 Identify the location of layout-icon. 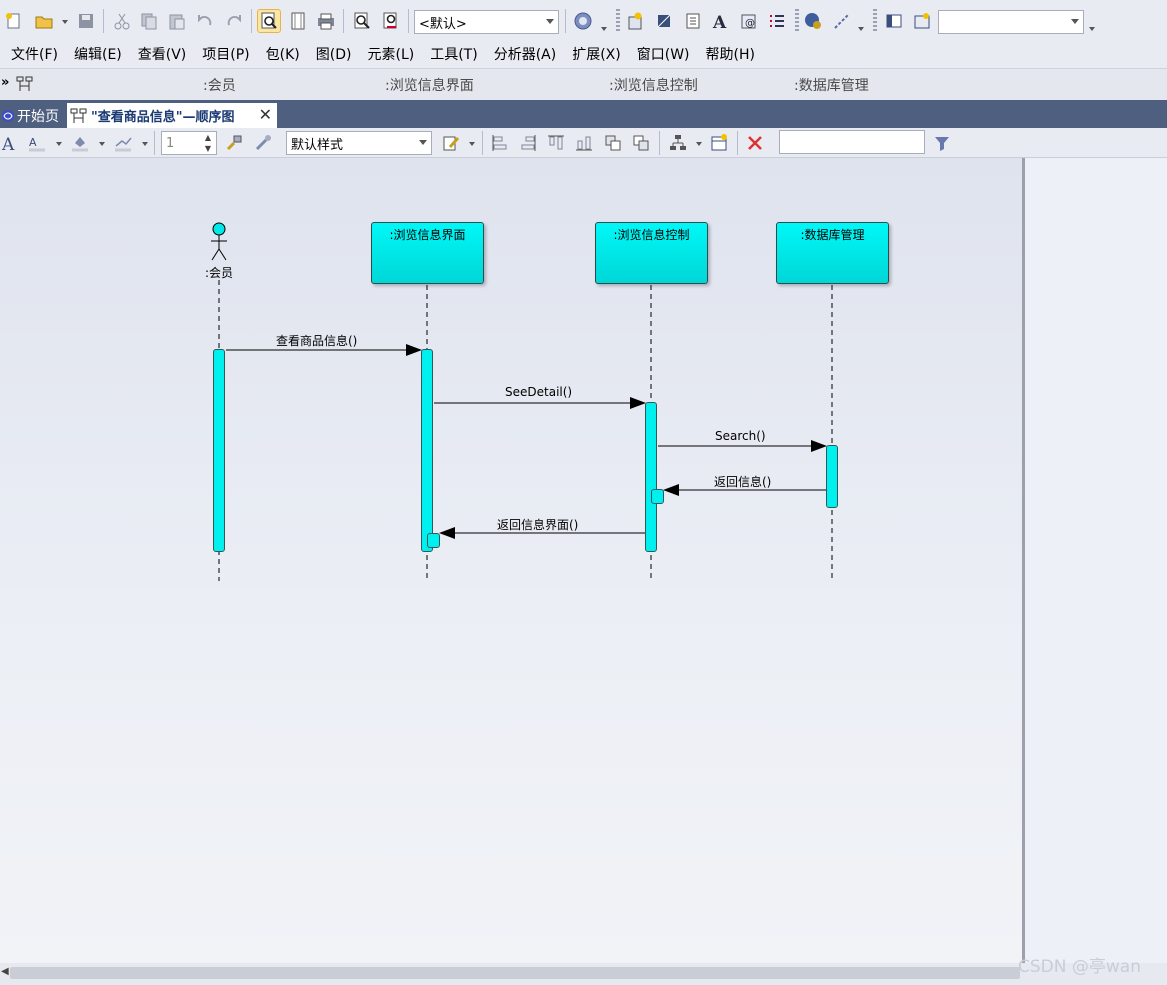
(678, 143).